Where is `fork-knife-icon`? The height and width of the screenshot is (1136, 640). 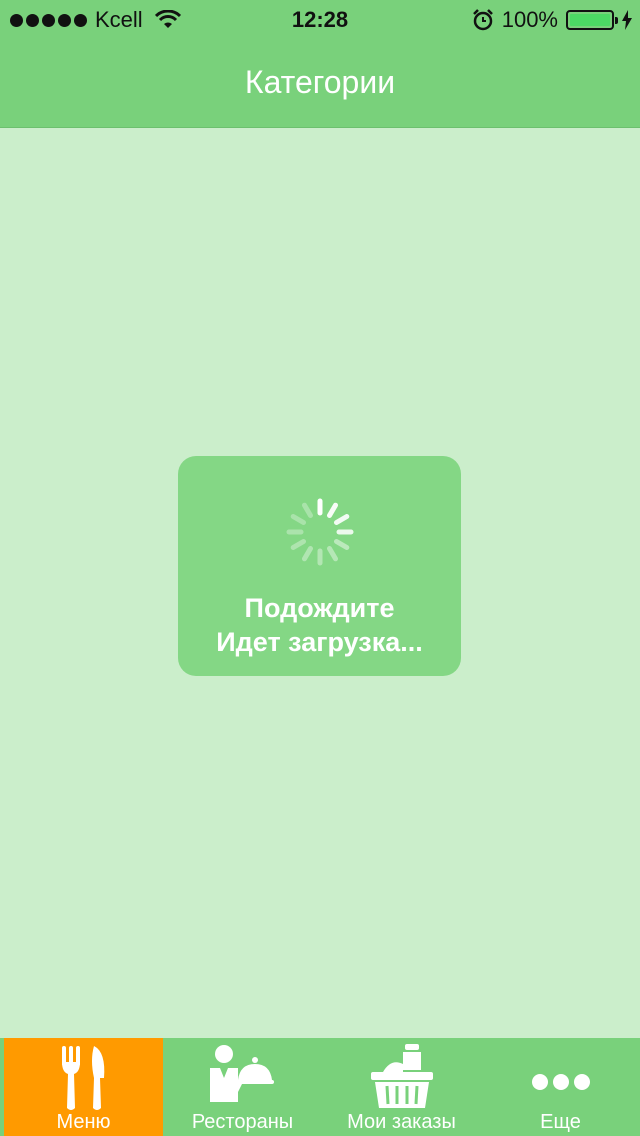
fork-knife-icon is located at coordinates (82, 1078).